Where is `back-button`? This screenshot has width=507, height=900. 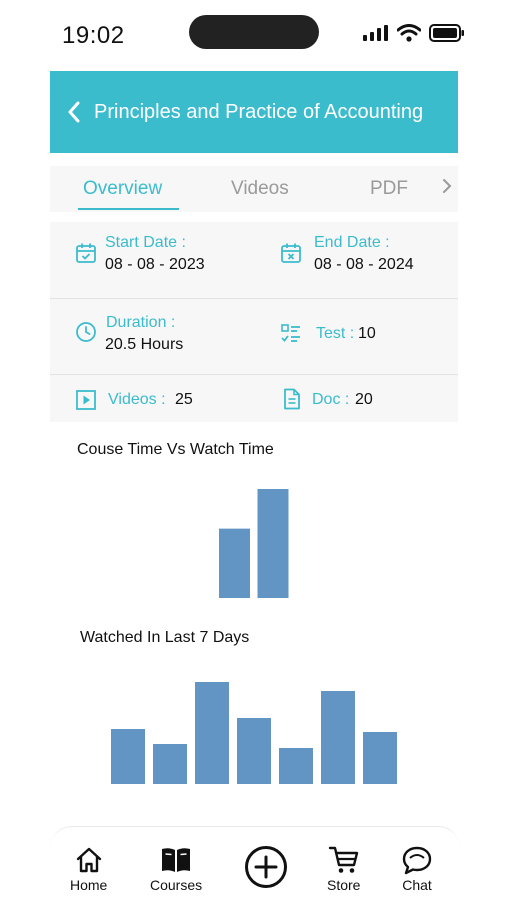 back-button is located at coordinates (72, 112).